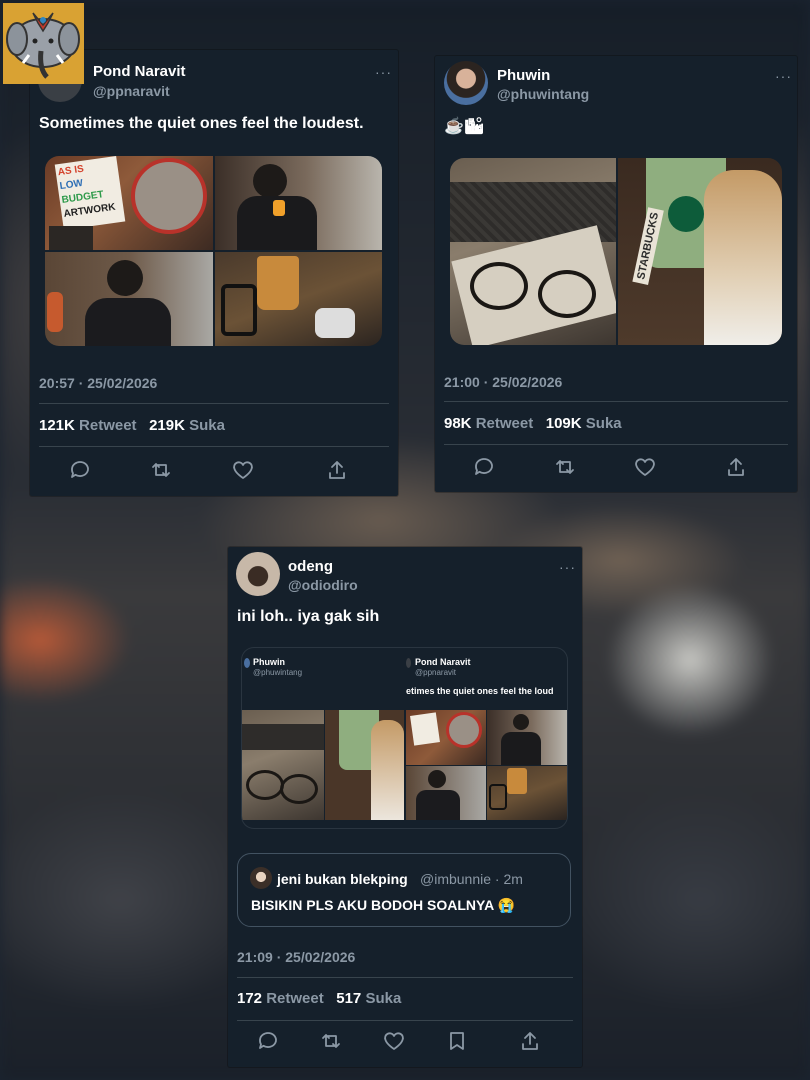 The image size is (810, 1080). I want to click on glasses-lens-left, so click(499, 286).